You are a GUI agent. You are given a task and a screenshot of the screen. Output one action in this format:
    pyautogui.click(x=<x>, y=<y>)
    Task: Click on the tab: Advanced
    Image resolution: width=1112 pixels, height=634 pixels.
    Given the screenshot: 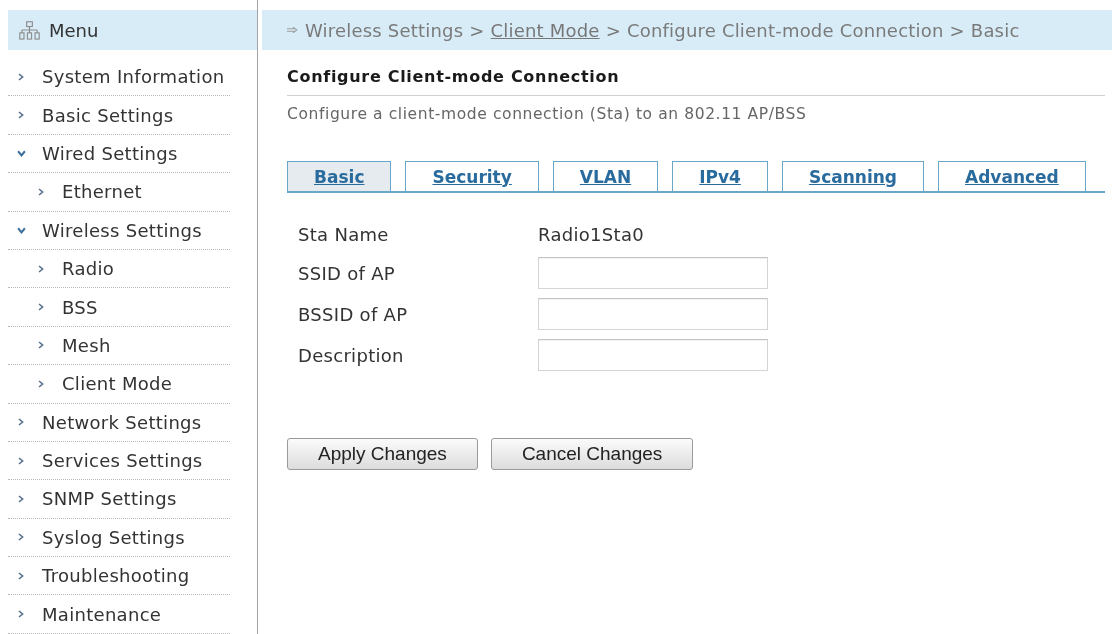 What is the action you would take?
    pyautogui.click(x=1012, y=176)
    